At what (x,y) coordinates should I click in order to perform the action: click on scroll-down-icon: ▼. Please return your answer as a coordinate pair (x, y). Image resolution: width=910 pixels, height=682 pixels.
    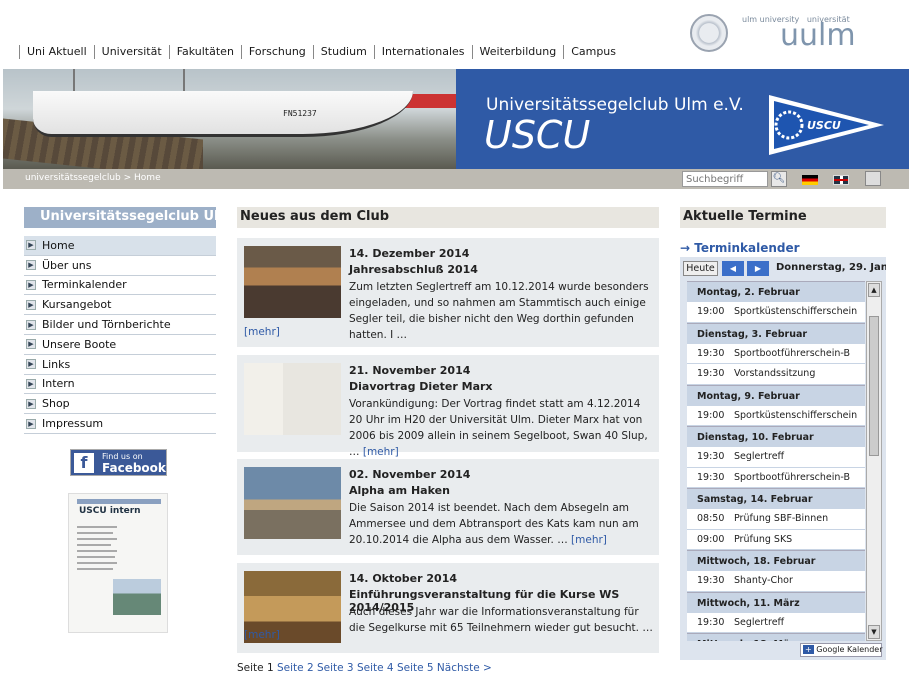
    Looking at the image, I should click on (874, 632).